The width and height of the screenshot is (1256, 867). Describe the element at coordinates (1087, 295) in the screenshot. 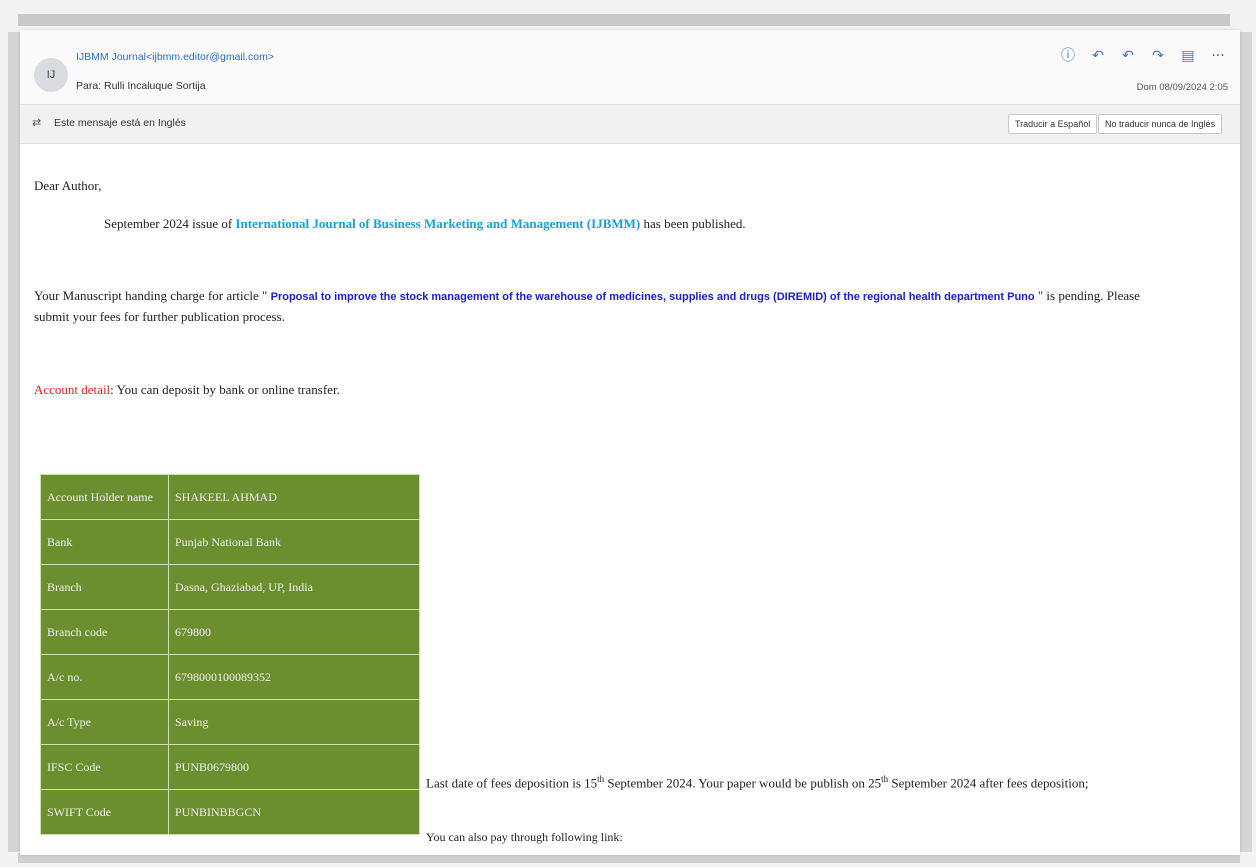

I see `manuscript-suffix: " is pending. Please` at that location.